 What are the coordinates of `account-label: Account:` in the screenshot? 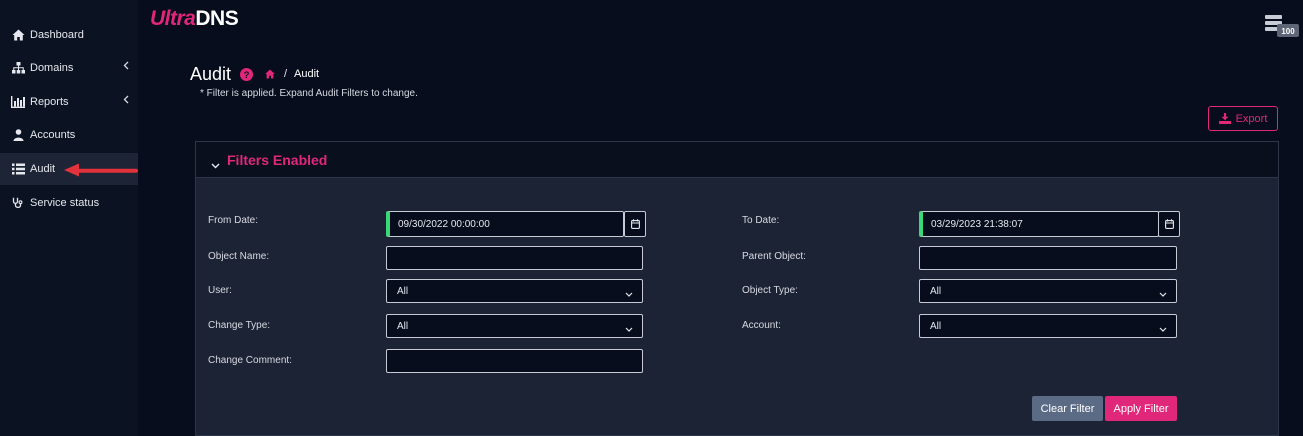 It's located at (761, 325).